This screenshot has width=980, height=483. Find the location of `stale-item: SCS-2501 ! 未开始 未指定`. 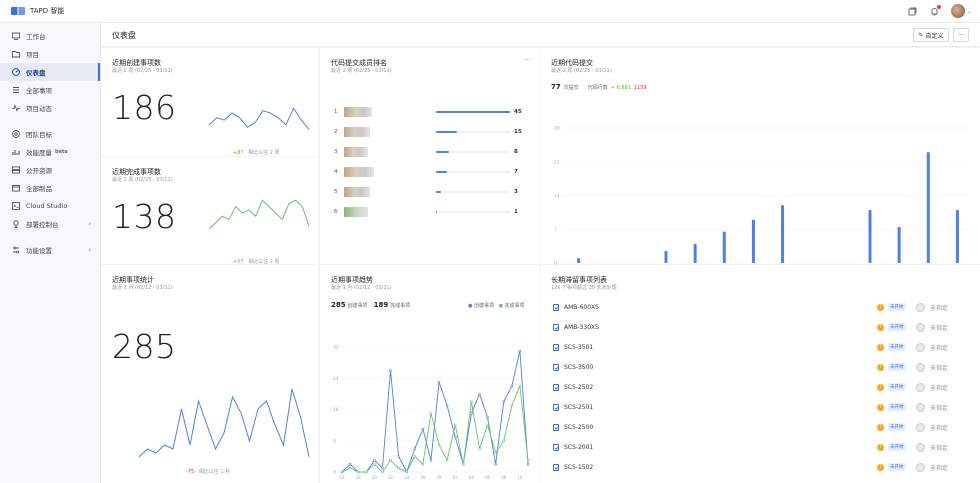

stale-item: SCS-2501 ! 未开始 未指定 is located at coordinates (755, 407).